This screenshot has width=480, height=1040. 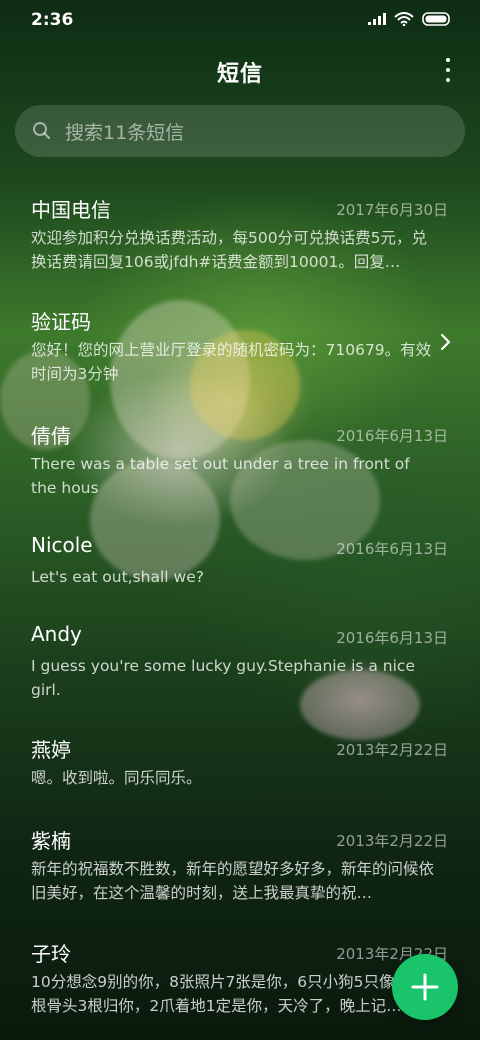 What do you see at coordinates (56, 634) in the screenshot?
I see `contact-name: Andy` at bounding box center [56, 634].